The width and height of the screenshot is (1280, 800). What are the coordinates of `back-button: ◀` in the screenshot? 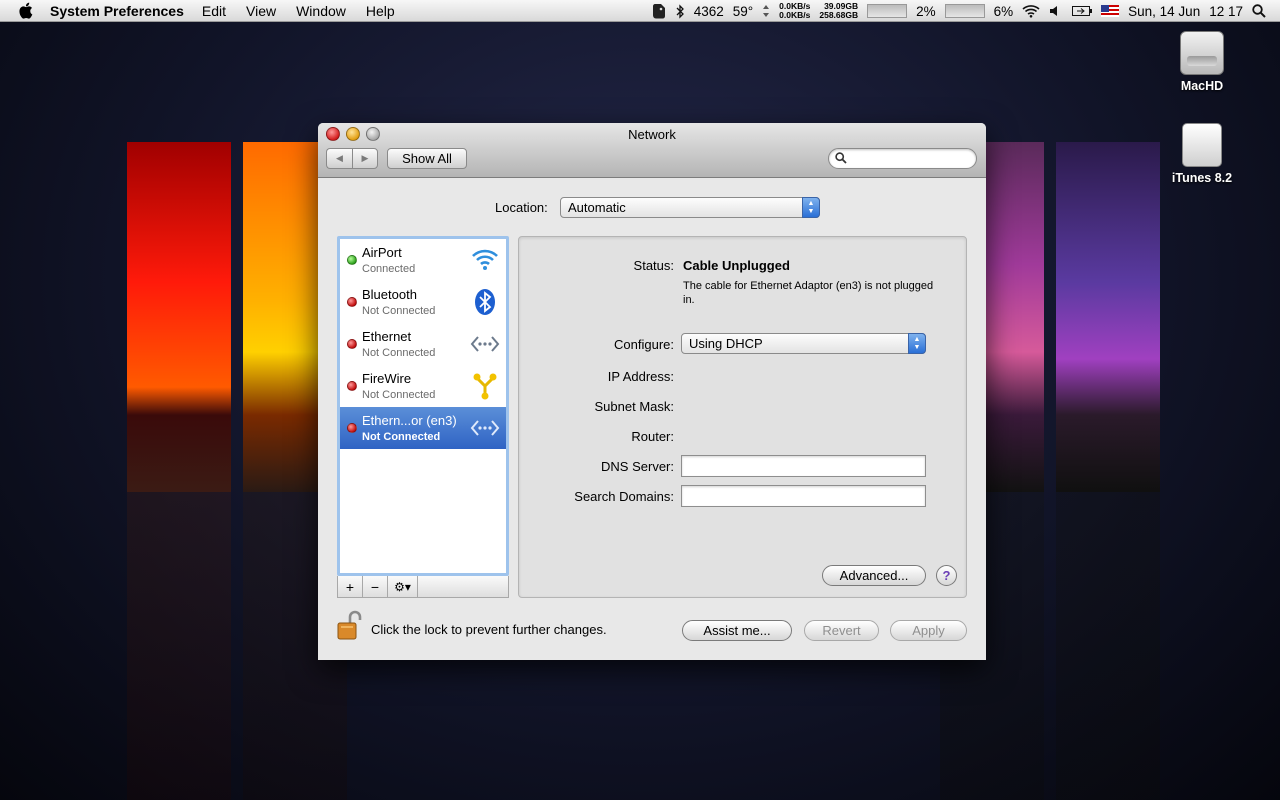 It's located at (339, 158).